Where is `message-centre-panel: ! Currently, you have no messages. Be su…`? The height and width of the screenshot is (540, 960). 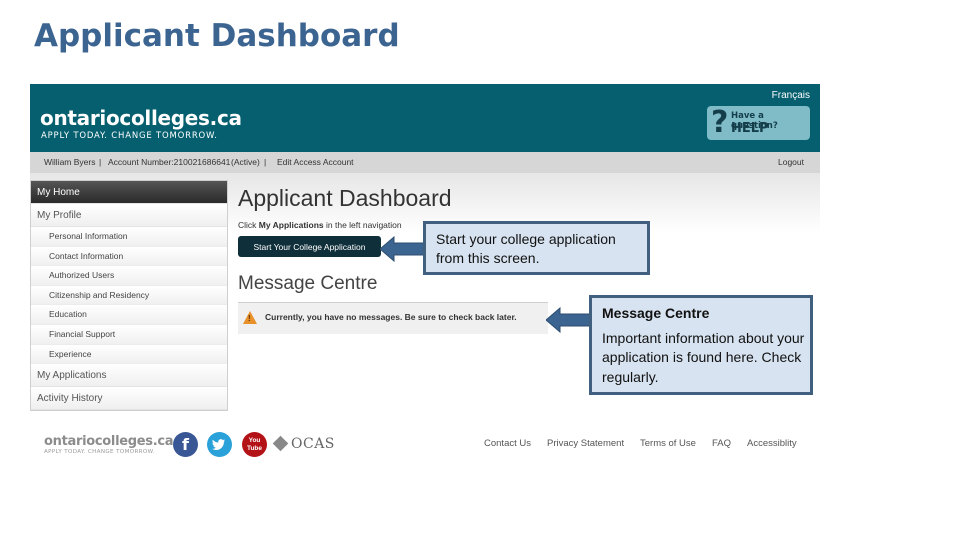 message-centre-panel: ! Currently, you have no messages. Be su… is located at coordinates (393, 318).